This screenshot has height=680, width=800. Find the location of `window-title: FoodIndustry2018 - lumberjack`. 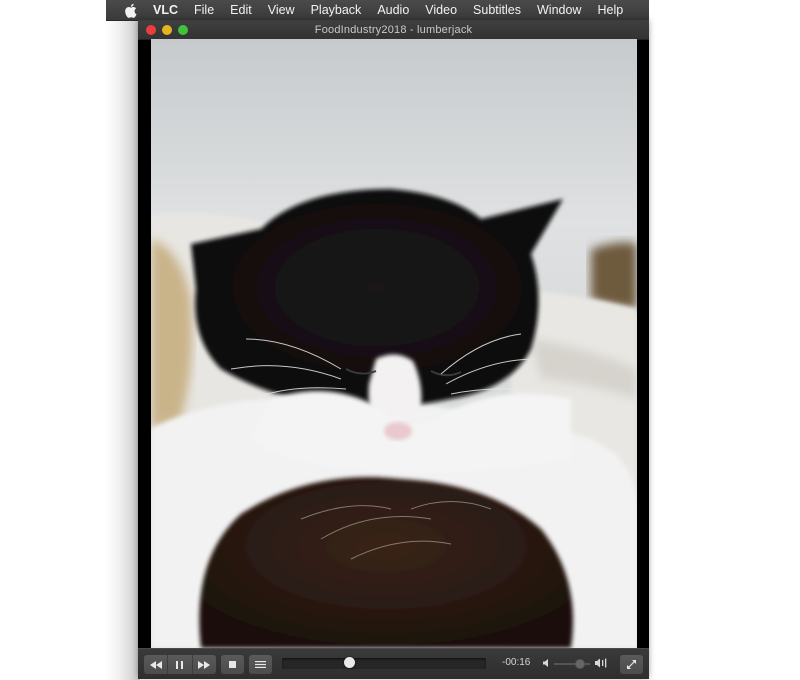

window-title: FoodIndustry2018 - lumberjack is located at coordinates (393, 29).